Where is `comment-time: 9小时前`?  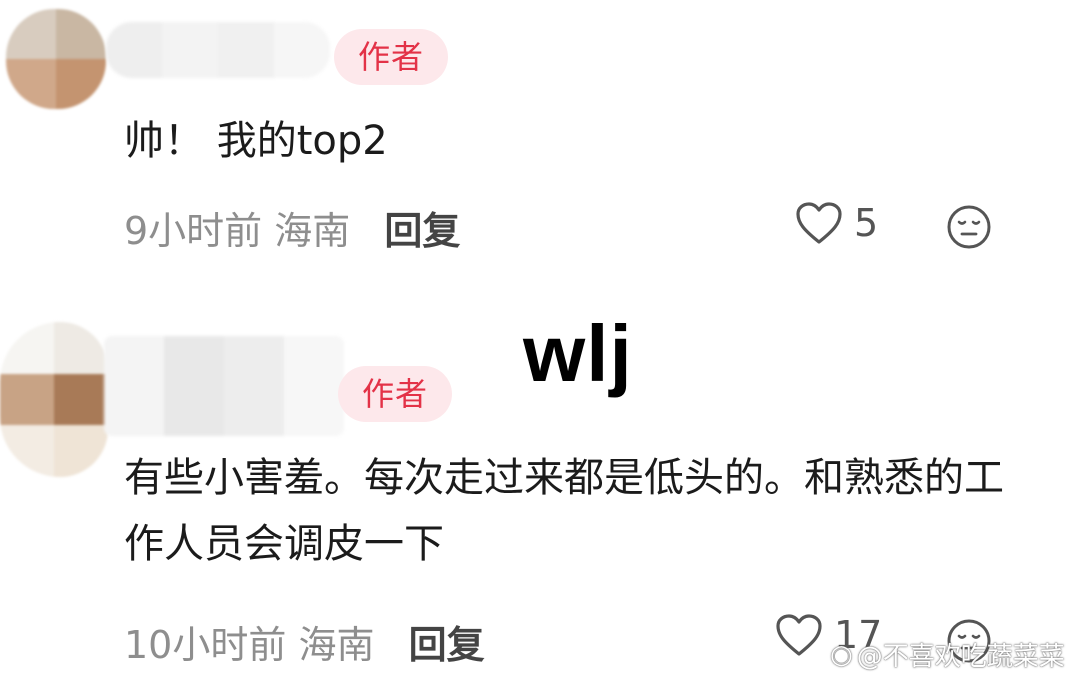 comment-time: 9小时前 is located at coordinates (193, 231).